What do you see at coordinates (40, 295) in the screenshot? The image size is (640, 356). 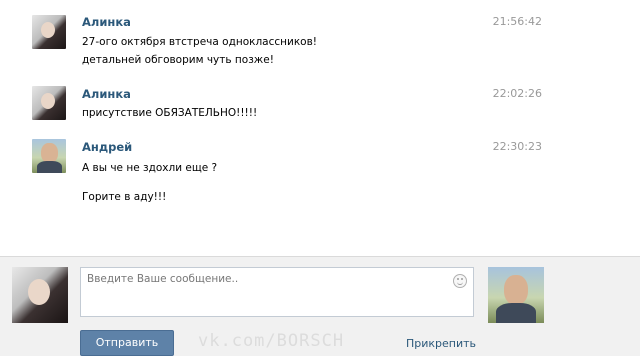 I see `my-avatar` at bounding box center [40, 295].